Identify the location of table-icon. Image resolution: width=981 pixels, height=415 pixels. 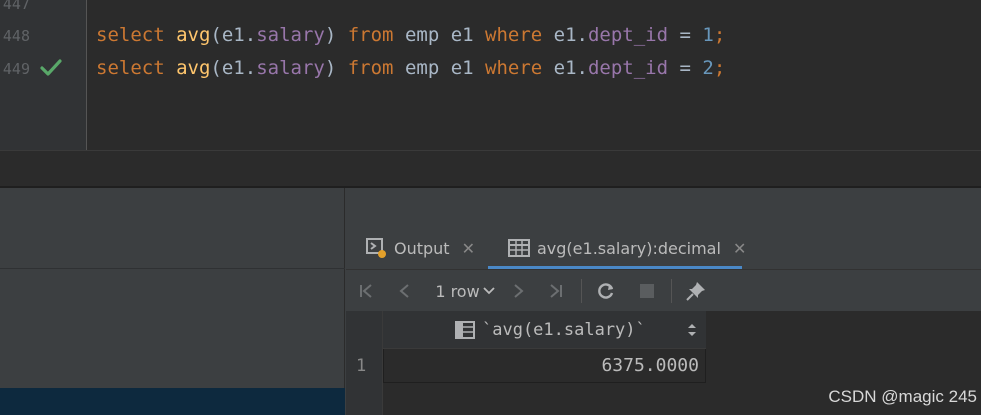
(519, 248).